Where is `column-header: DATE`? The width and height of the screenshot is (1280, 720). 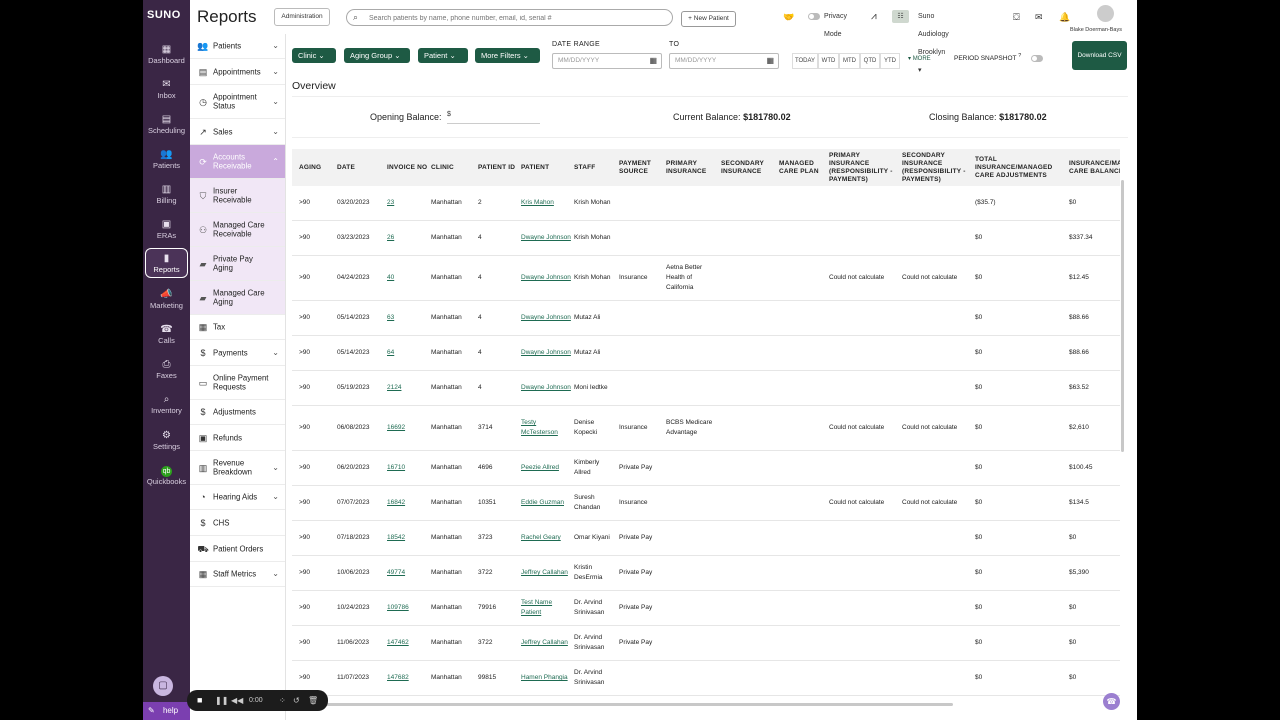
column-header: DATE is located at coordinates (361, 167).